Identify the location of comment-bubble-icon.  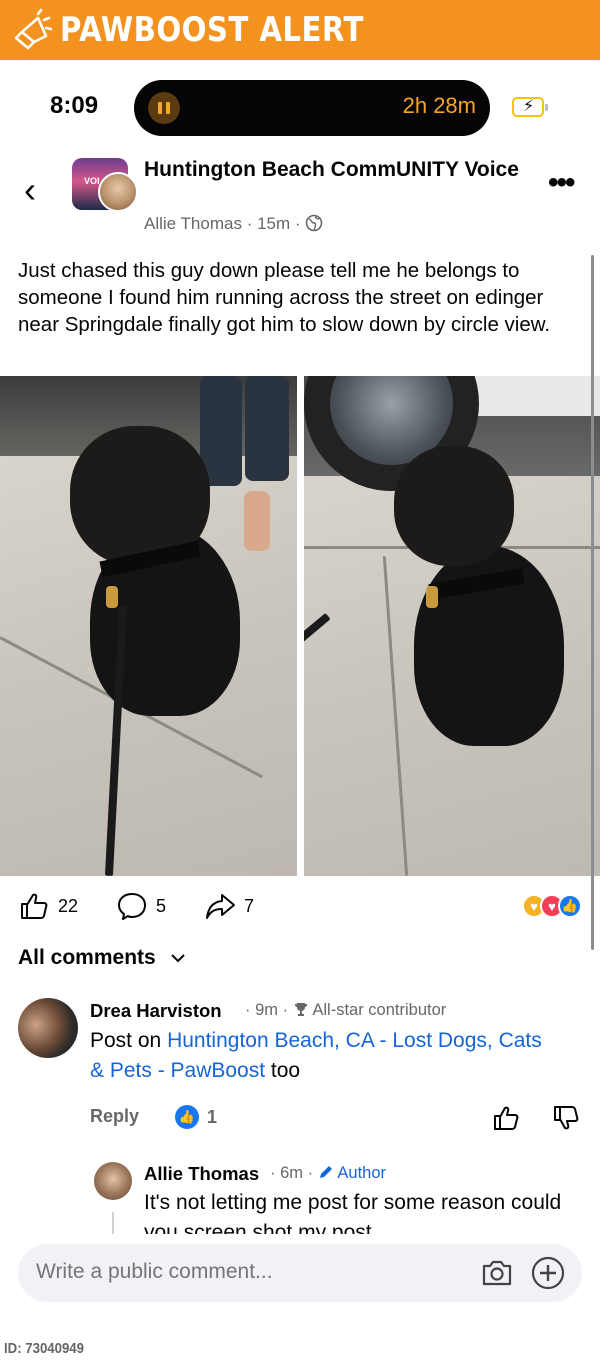
(132, 906).